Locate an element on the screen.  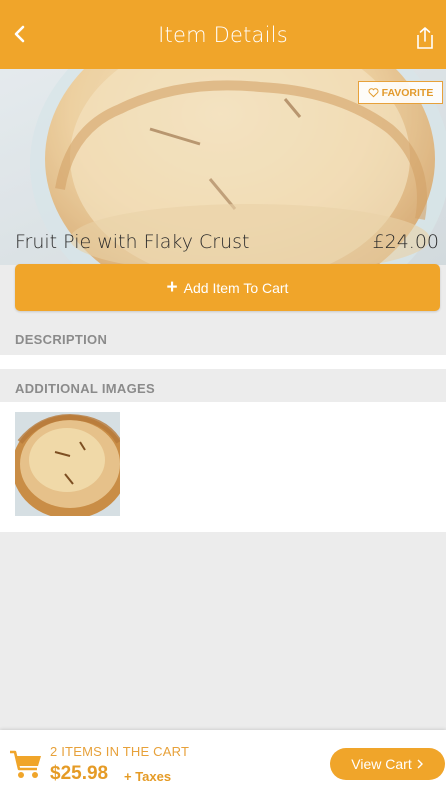
shopping-cart-icon is located at coordinates (26, 764).